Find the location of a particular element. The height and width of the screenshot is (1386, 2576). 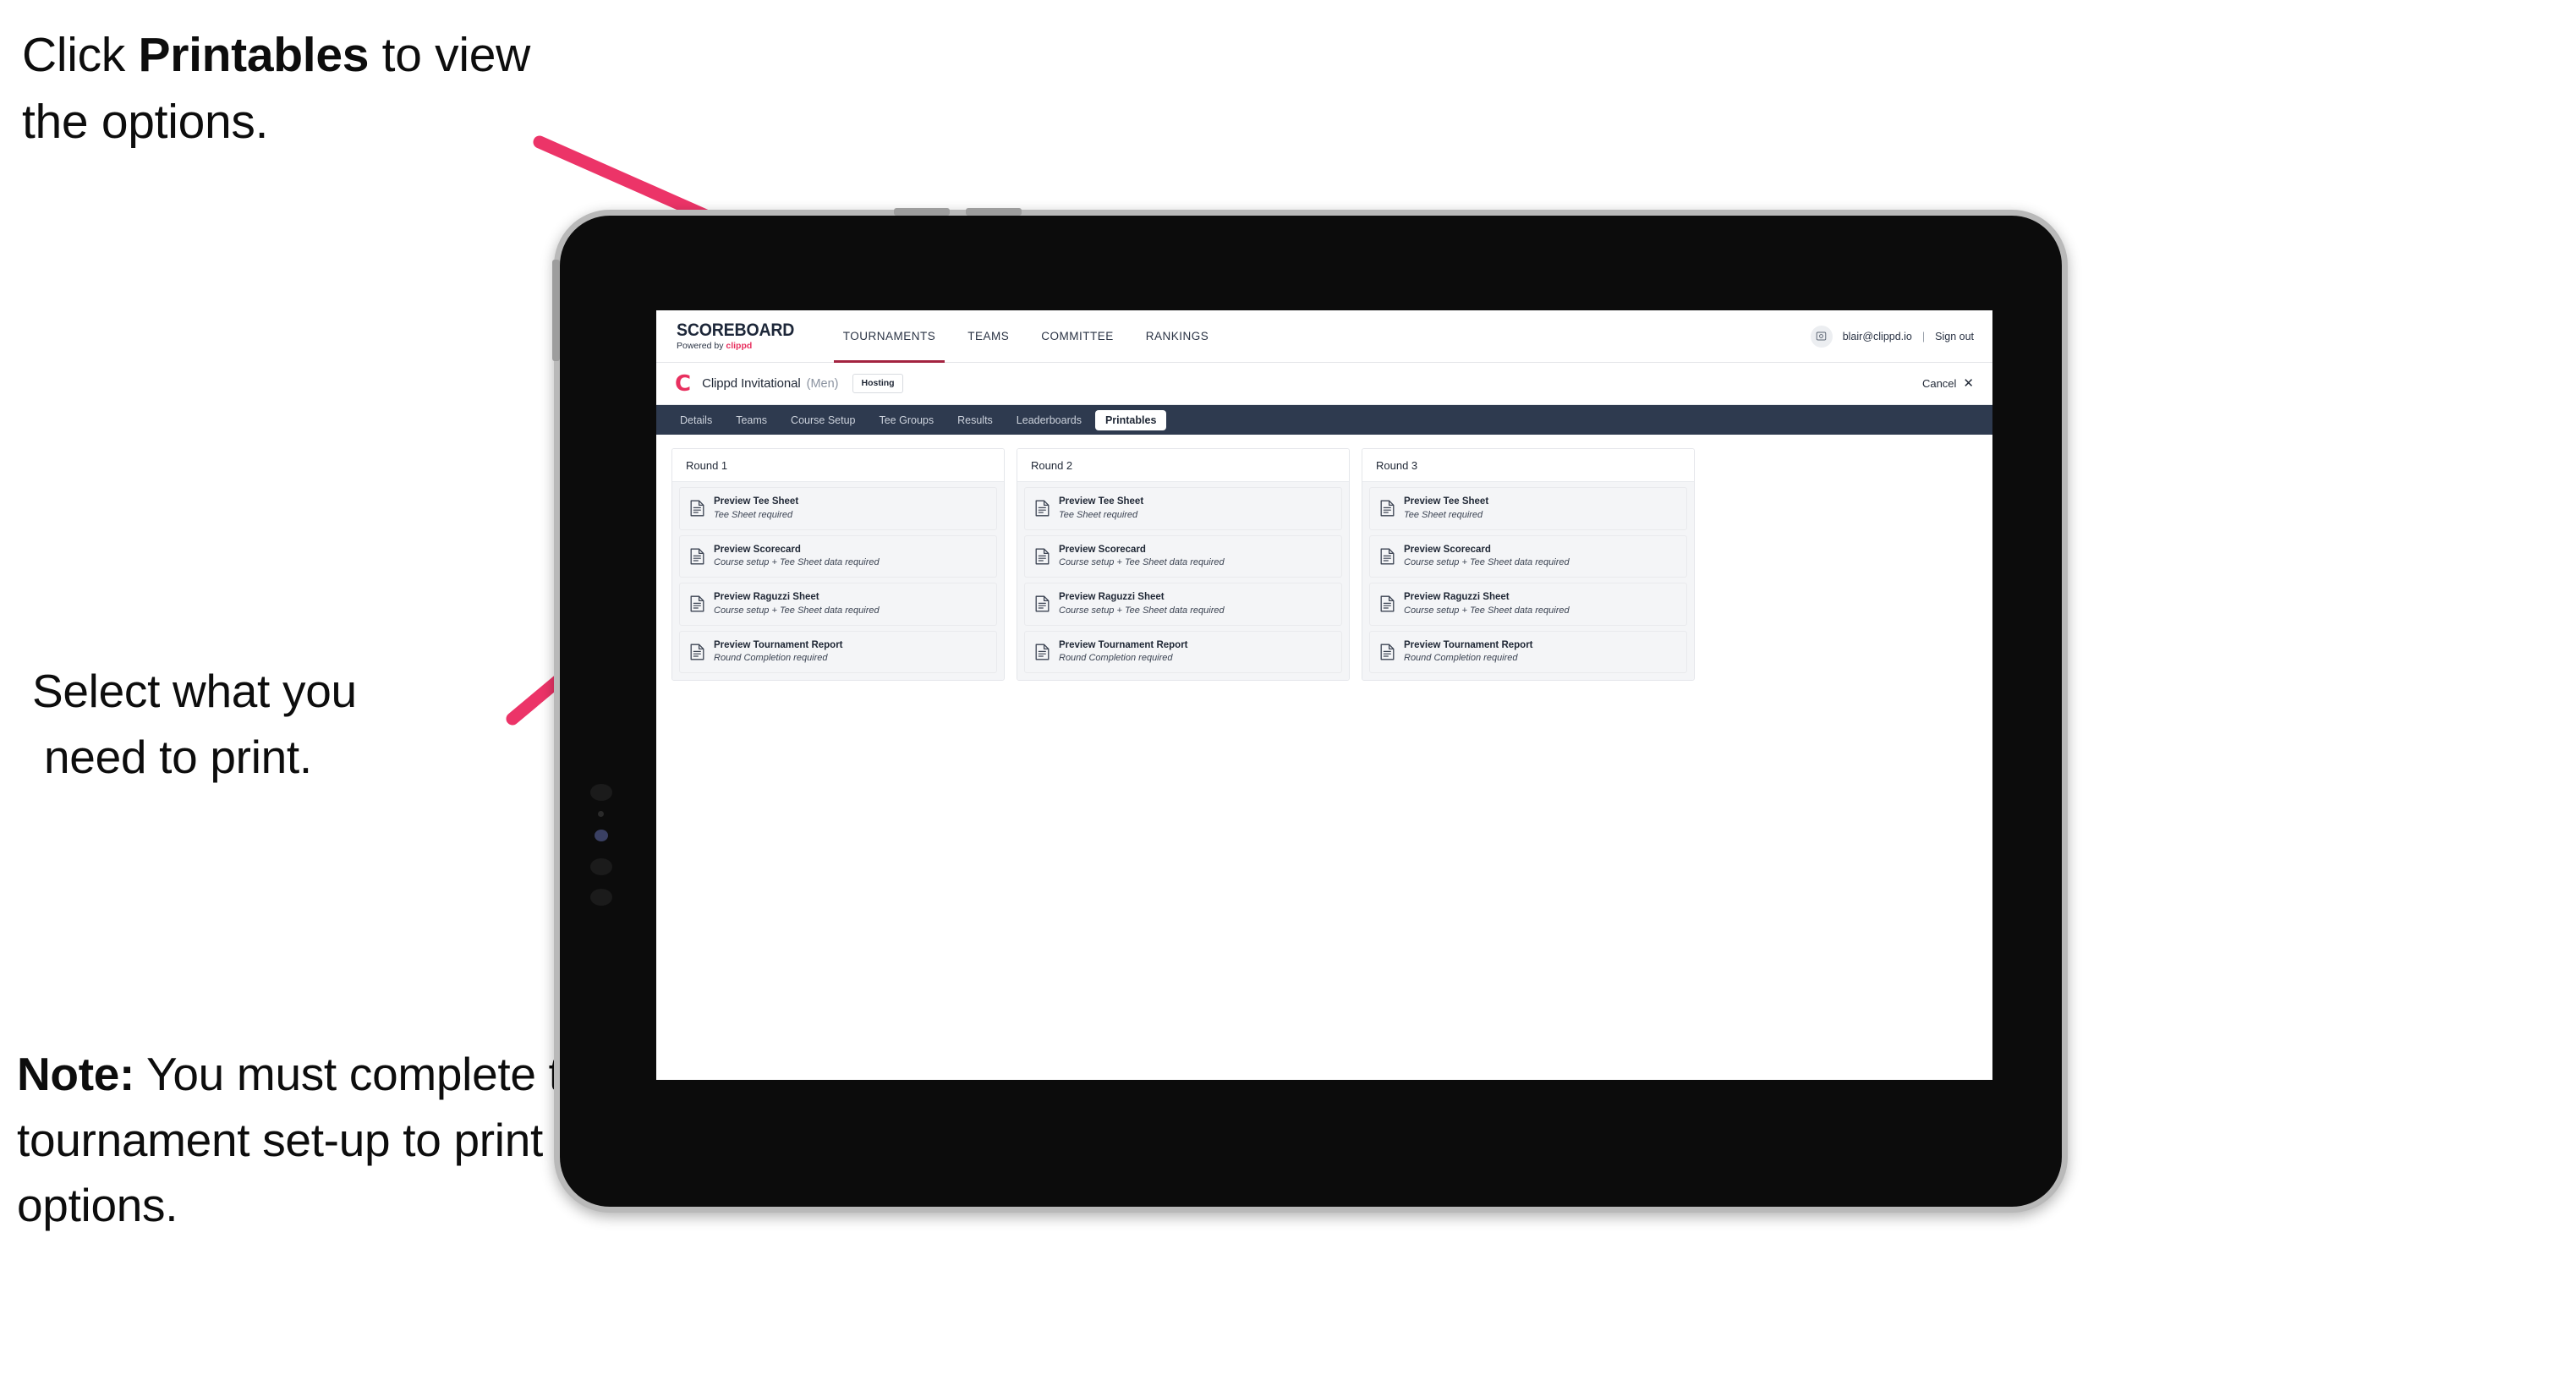

subnav-item-results: Results is located at coordinates (975, 420).